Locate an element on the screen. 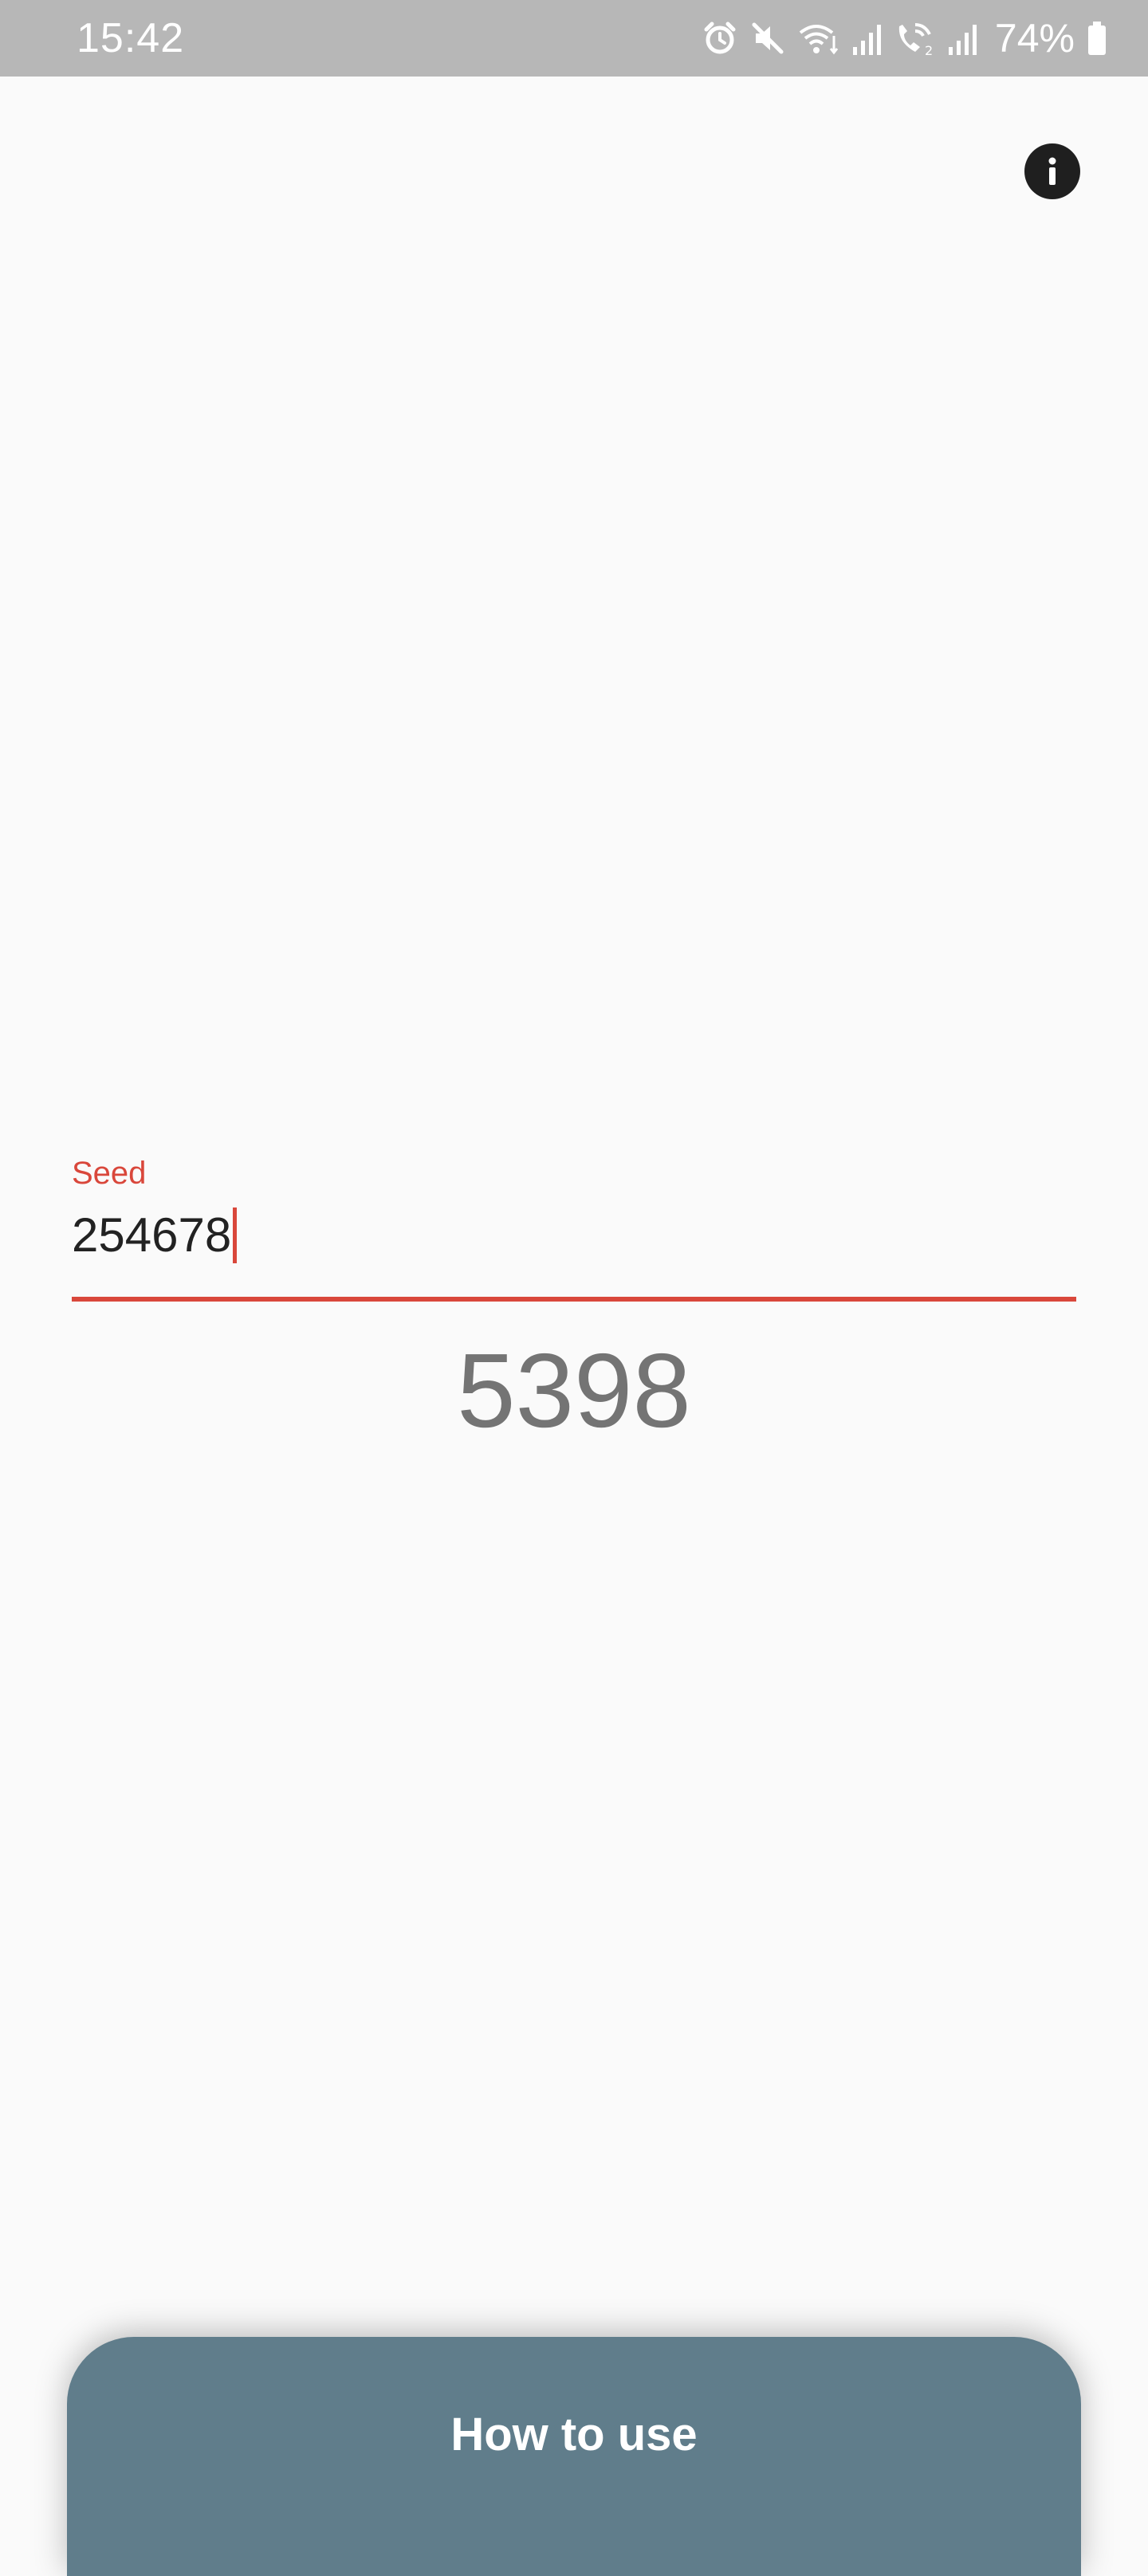 The image size is (1148, 2576). info-button is located at coordinates (1052, 171).